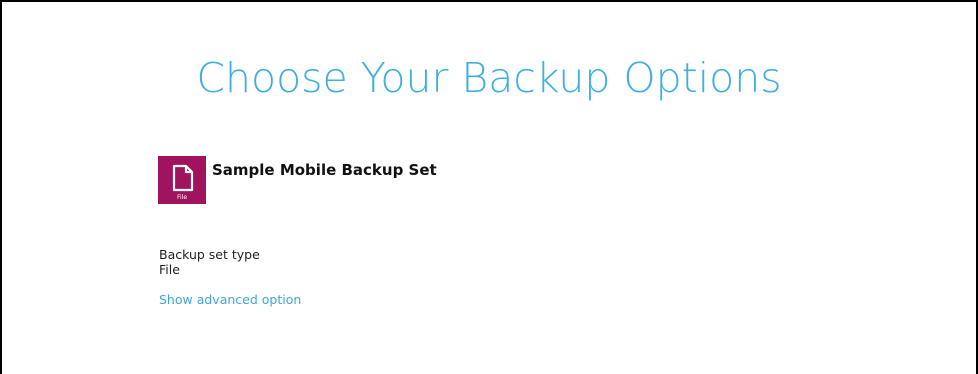  What do you see at coordinates (489, 78) in the screenshot?
I see `page-title: Choose Your Backup Options` at bounding box center [489, 78].